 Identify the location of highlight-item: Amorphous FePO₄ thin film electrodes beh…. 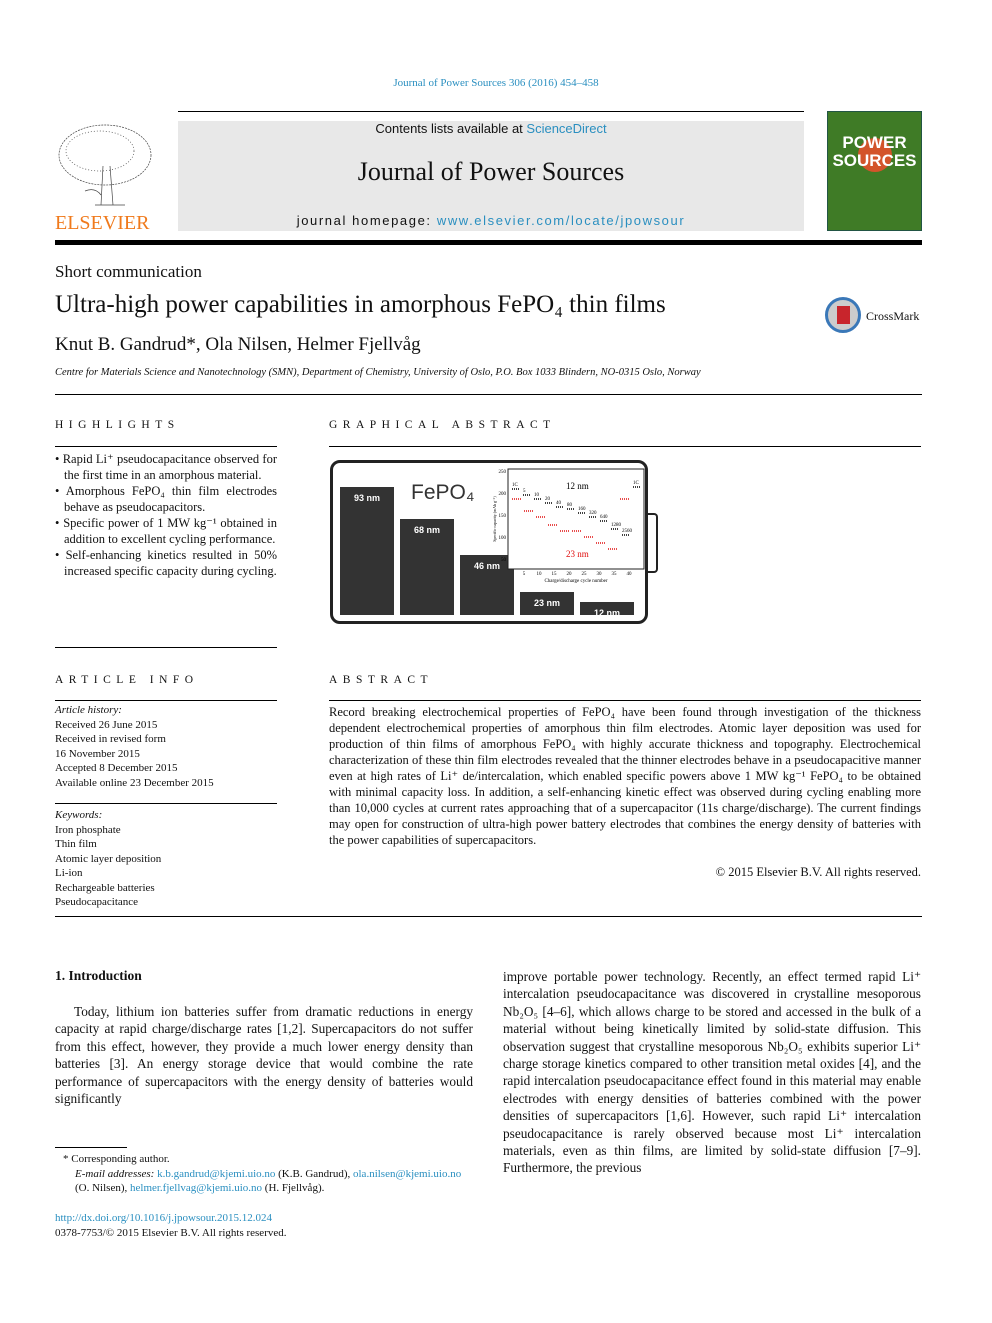
(166, 499).